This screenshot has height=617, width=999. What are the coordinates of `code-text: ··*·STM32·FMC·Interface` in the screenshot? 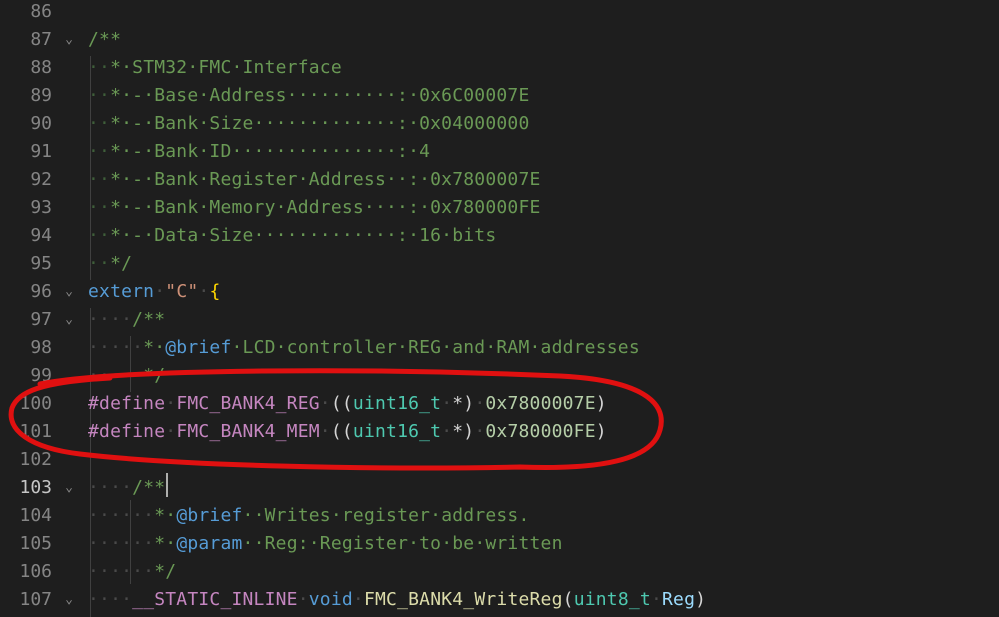 It's located at (215, 68).